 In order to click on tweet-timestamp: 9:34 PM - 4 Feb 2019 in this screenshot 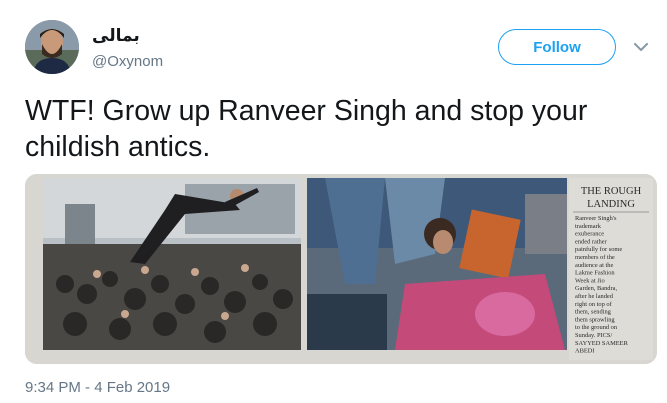, I will do `click(97, 387)`.